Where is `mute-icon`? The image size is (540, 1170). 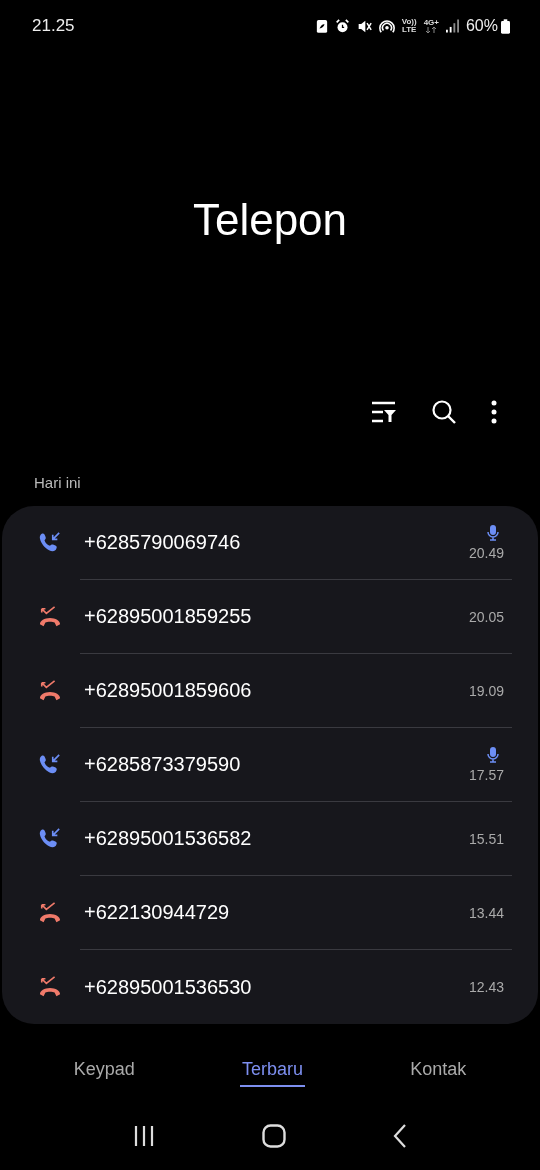
mute-icon is located at coordinates (364, 26).